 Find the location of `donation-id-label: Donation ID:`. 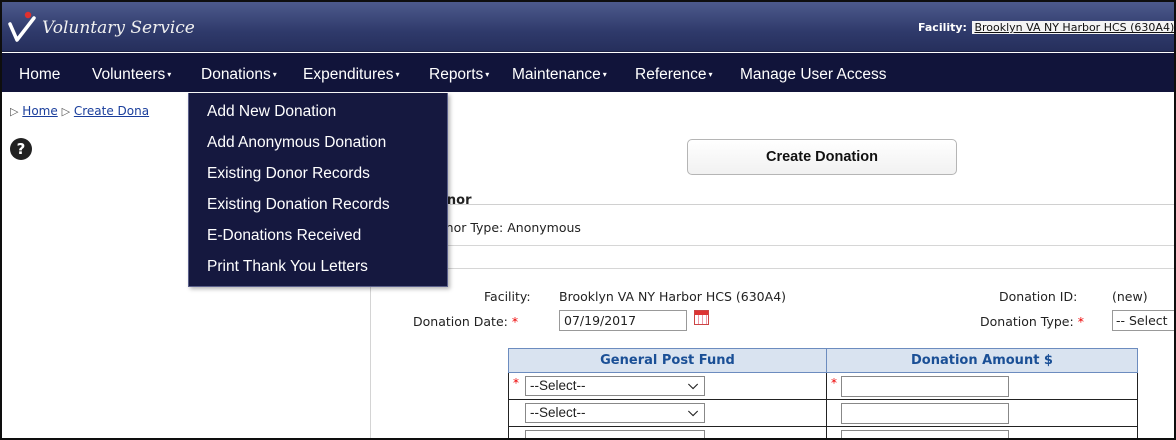

donation-id-label: Donation ID: is located at coordinates (1038, 296).